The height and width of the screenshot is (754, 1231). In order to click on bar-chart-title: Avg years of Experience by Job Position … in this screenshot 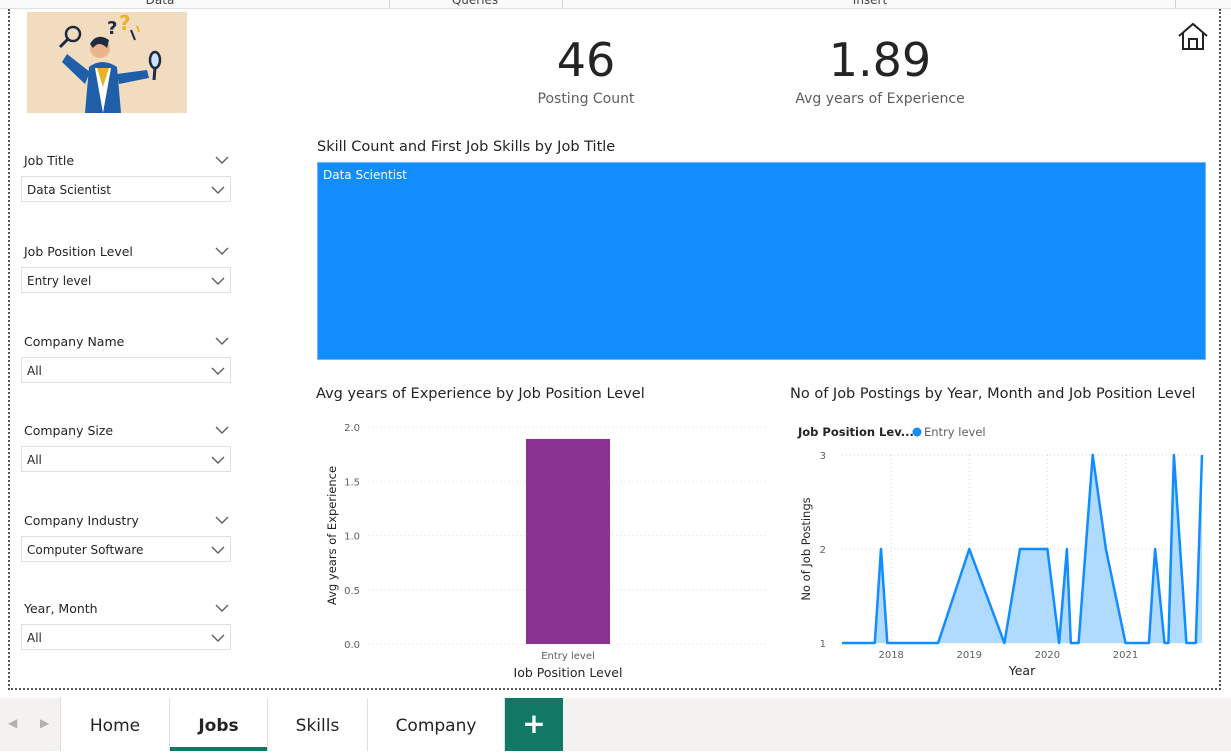, I will do `click(480, 394)`.